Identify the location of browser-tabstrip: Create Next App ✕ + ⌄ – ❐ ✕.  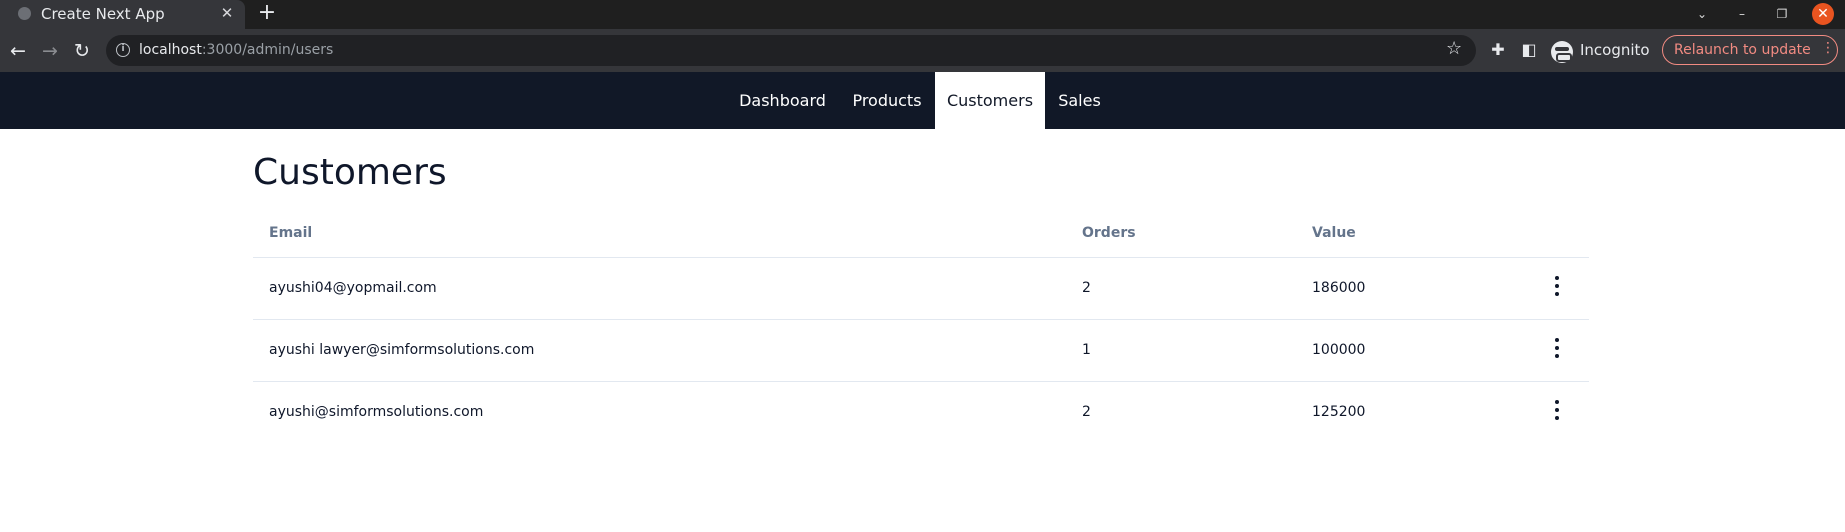
(922, 14).